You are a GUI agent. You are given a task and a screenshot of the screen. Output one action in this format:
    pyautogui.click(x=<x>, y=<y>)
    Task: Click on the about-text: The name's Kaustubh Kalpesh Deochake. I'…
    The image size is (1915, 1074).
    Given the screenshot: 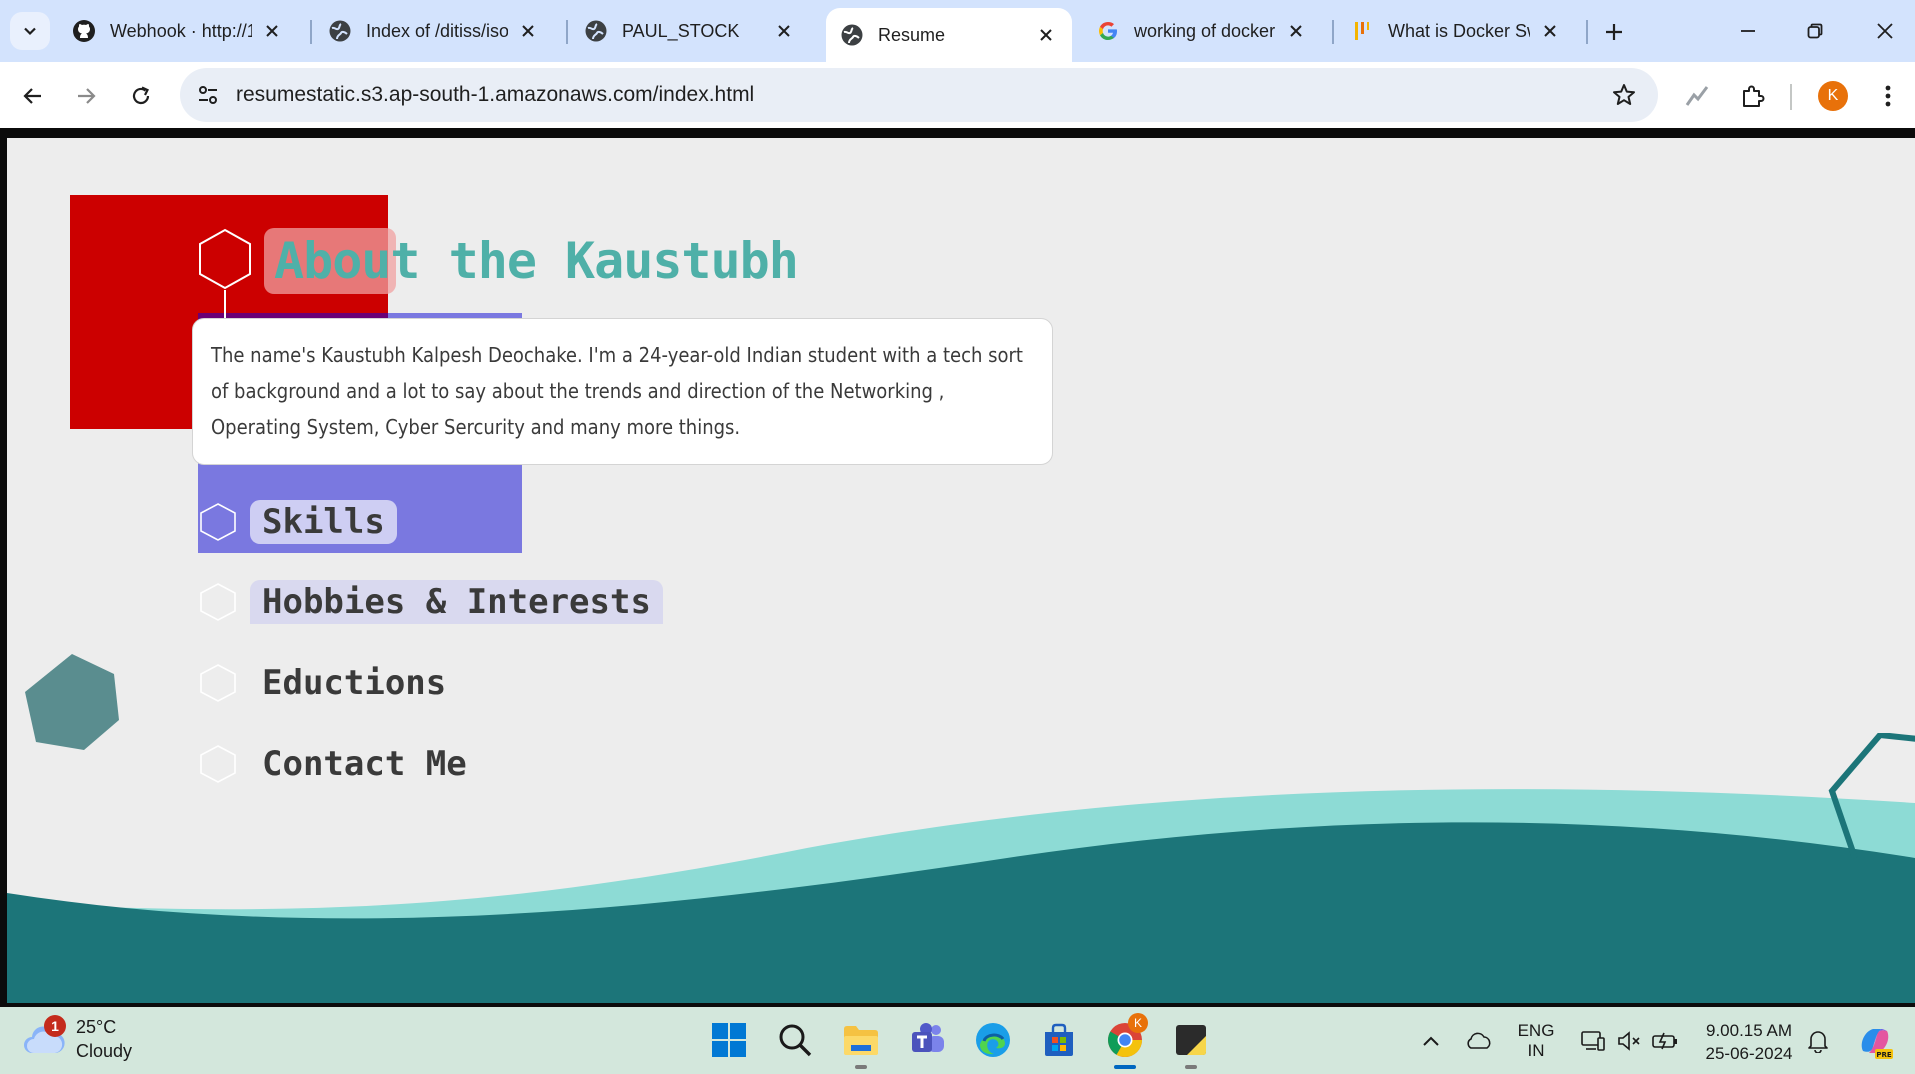 What is the action you would take?
    pyautogui.click(x=617, y=391)
    